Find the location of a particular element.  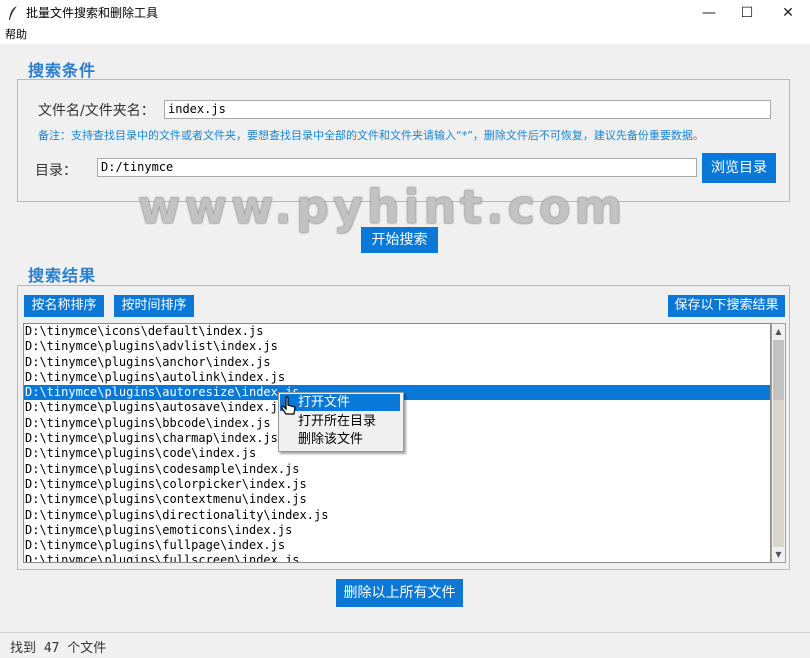

open-file-menu-item: 打开文件 is located at coordinates (340, 402).